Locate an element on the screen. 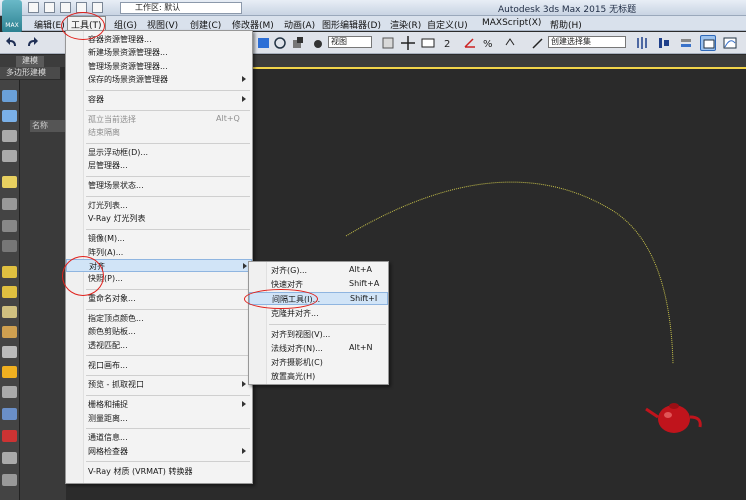 This screenshot has width=746, height=500. tools-menu-item-3: 保存的场景资源管理器 is located at coordinates (159, 79).